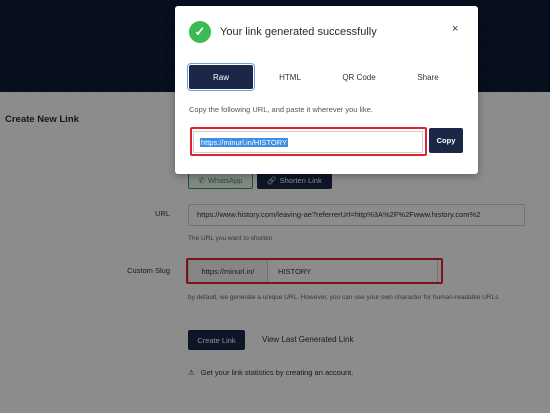 This screenshot has width=550, height=413. What do you see at coordinates (308, 141) in the screenshot?
I see `generated-url-highlight-box` at bounding box center [308, 141].